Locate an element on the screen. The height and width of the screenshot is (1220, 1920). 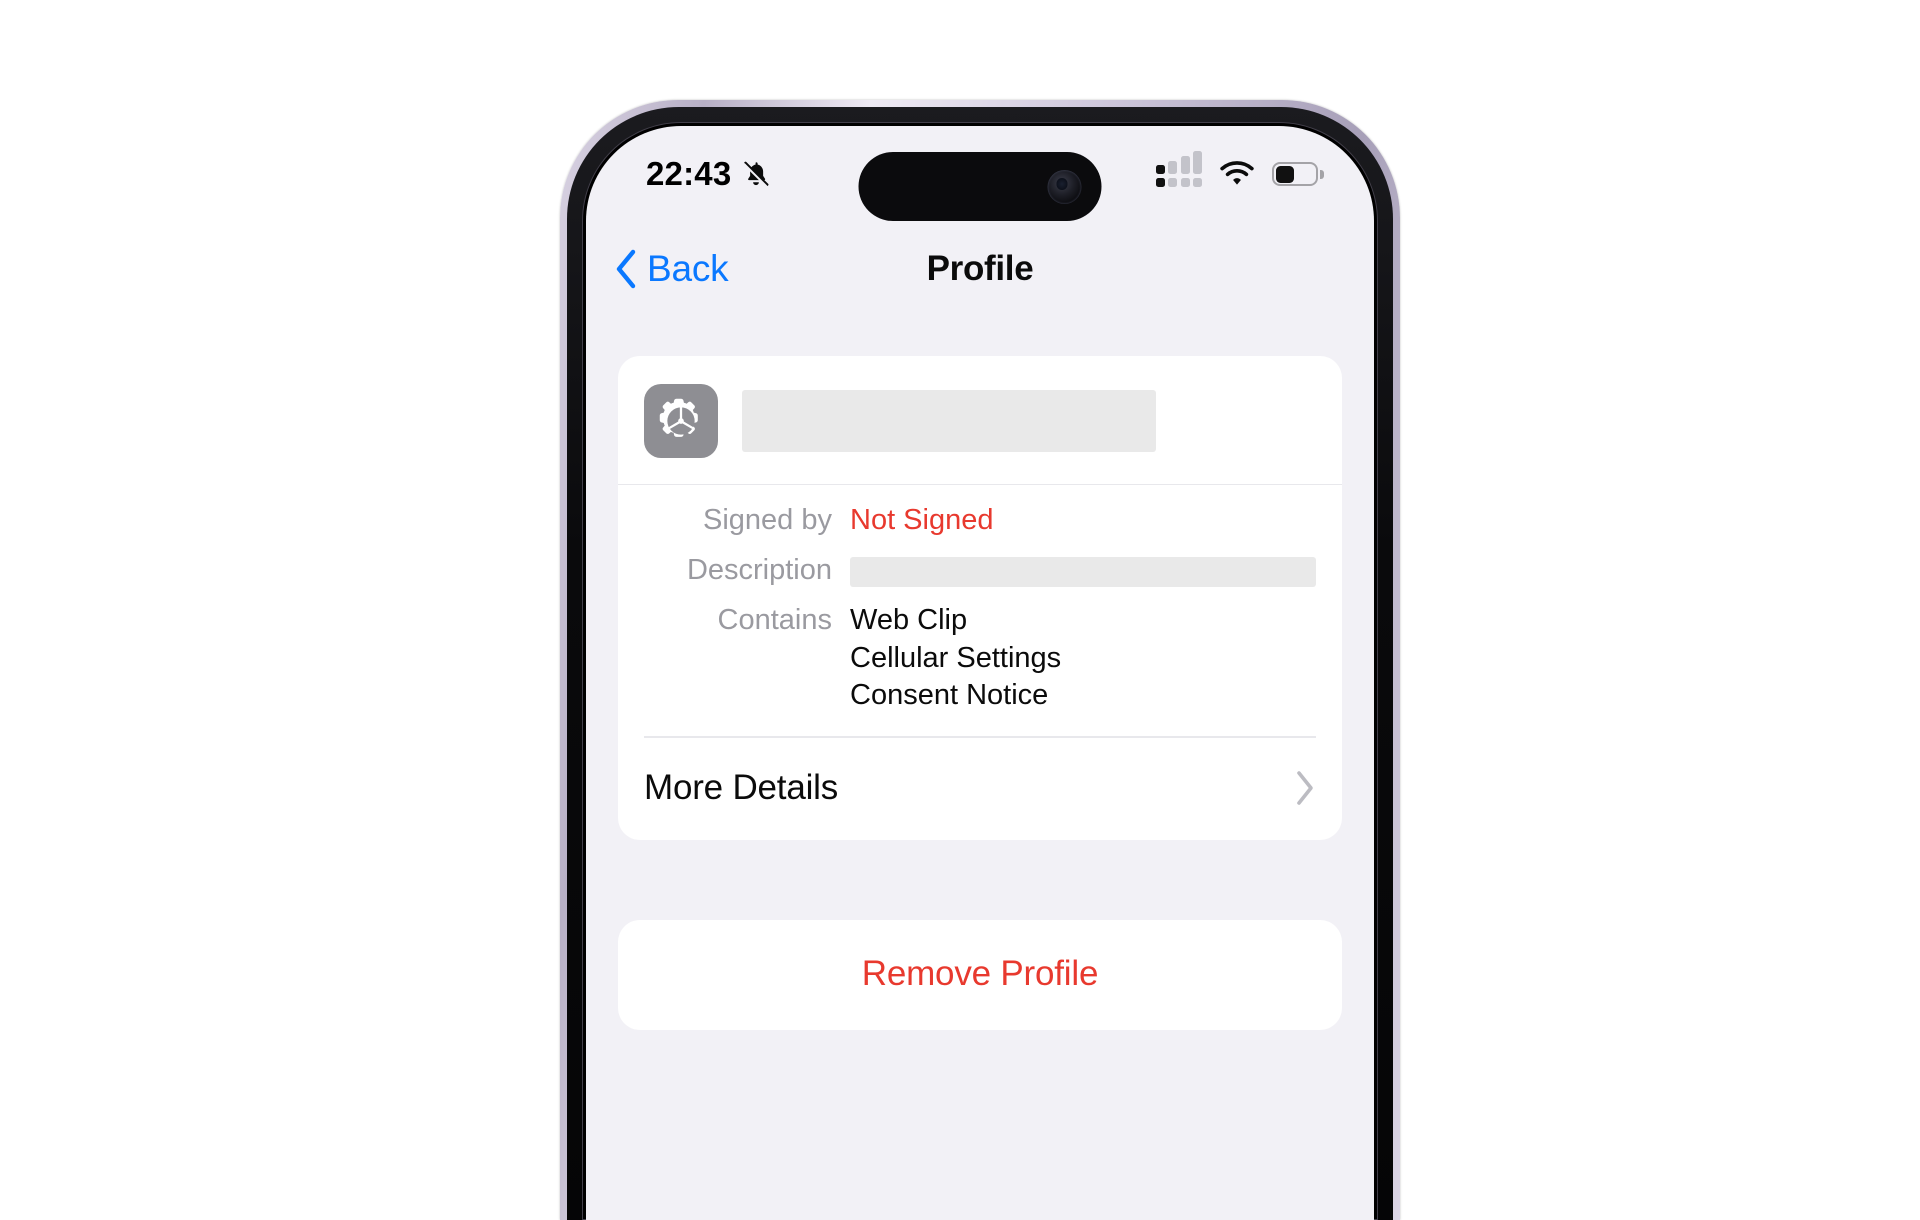
profile-name-redacted is located at coordinates (949, 421).